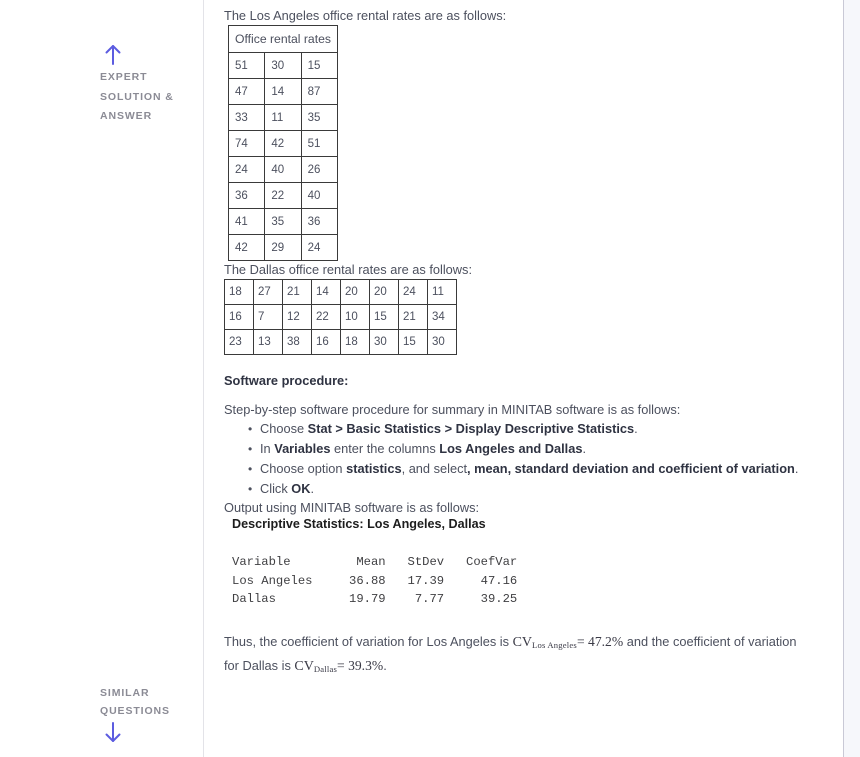  I want to click on sidebar-item-similar-questions: SIMILAR QUESTIONS, so click(150, 715).